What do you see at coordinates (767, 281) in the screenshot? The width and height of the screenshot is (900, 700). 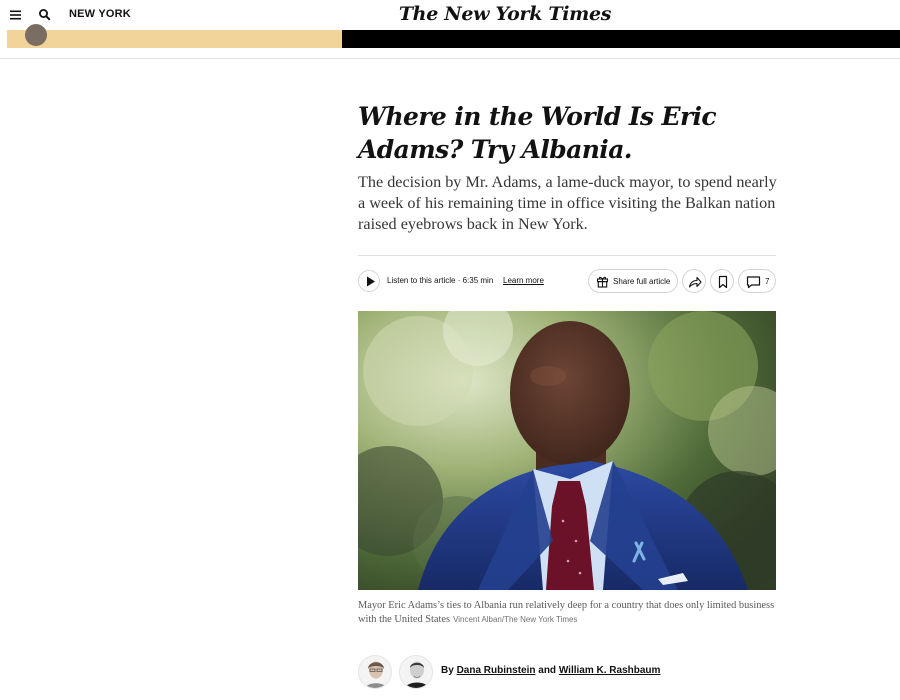 I see `comments-count: 7` at bounding box center [767, 281].